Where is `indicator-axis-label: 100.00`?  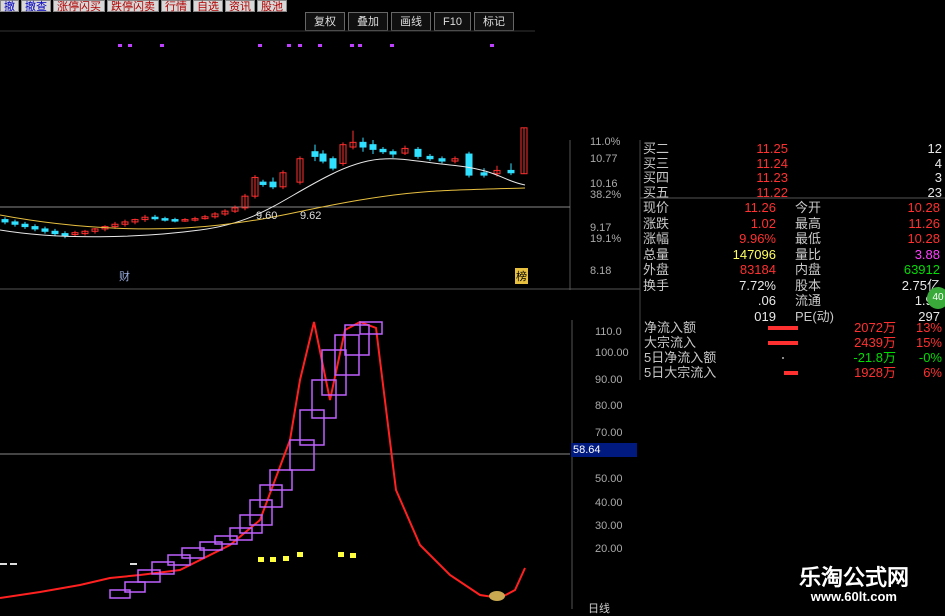
indicator-axis-label: 100.00 is located at coordinates (612, 353).